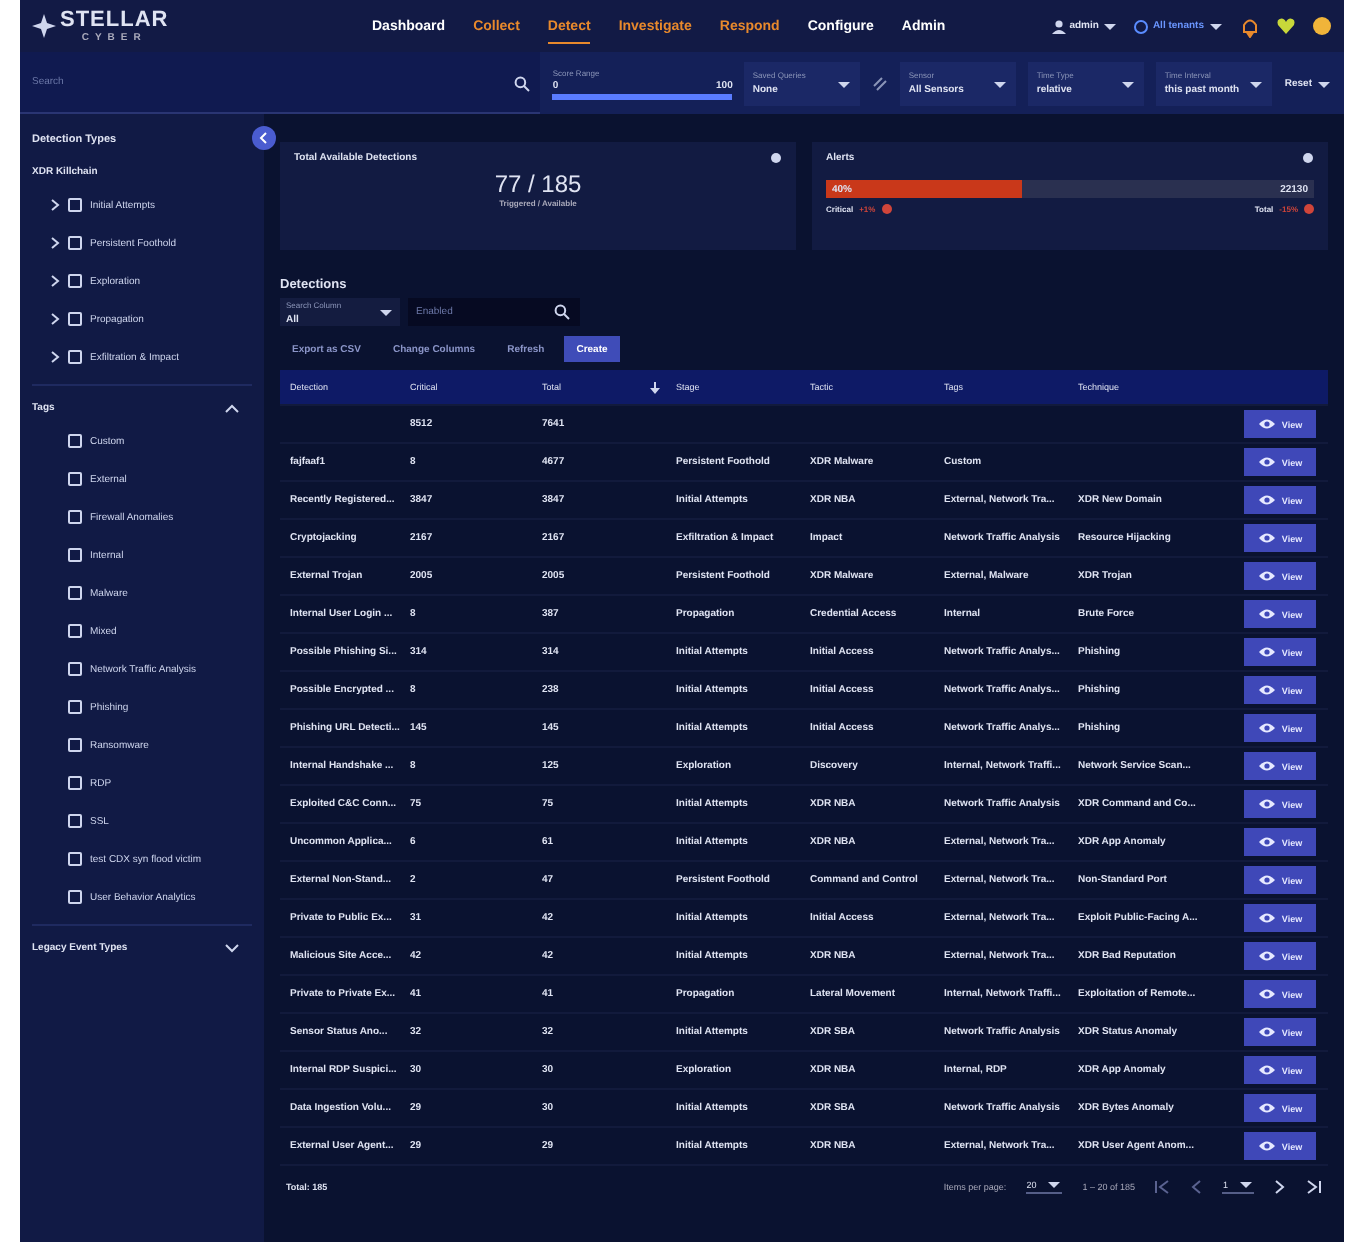 The image size is (1364, 1242). What do you see at coordinates (1162, 1186) in the screenshot?
I see `first-page-icon` at bounding box center [1162, 1186].